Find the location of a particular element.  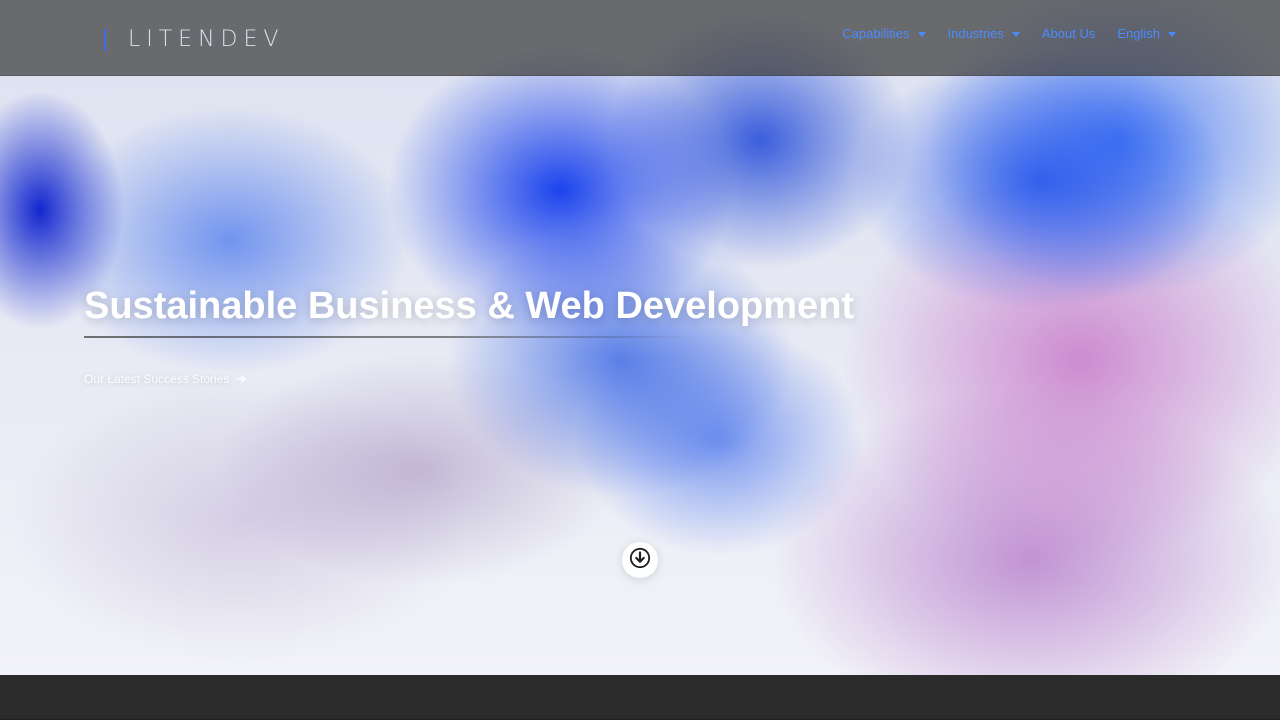

cta-label: Our Latest Success Stories is located at coordinates (157, 379).